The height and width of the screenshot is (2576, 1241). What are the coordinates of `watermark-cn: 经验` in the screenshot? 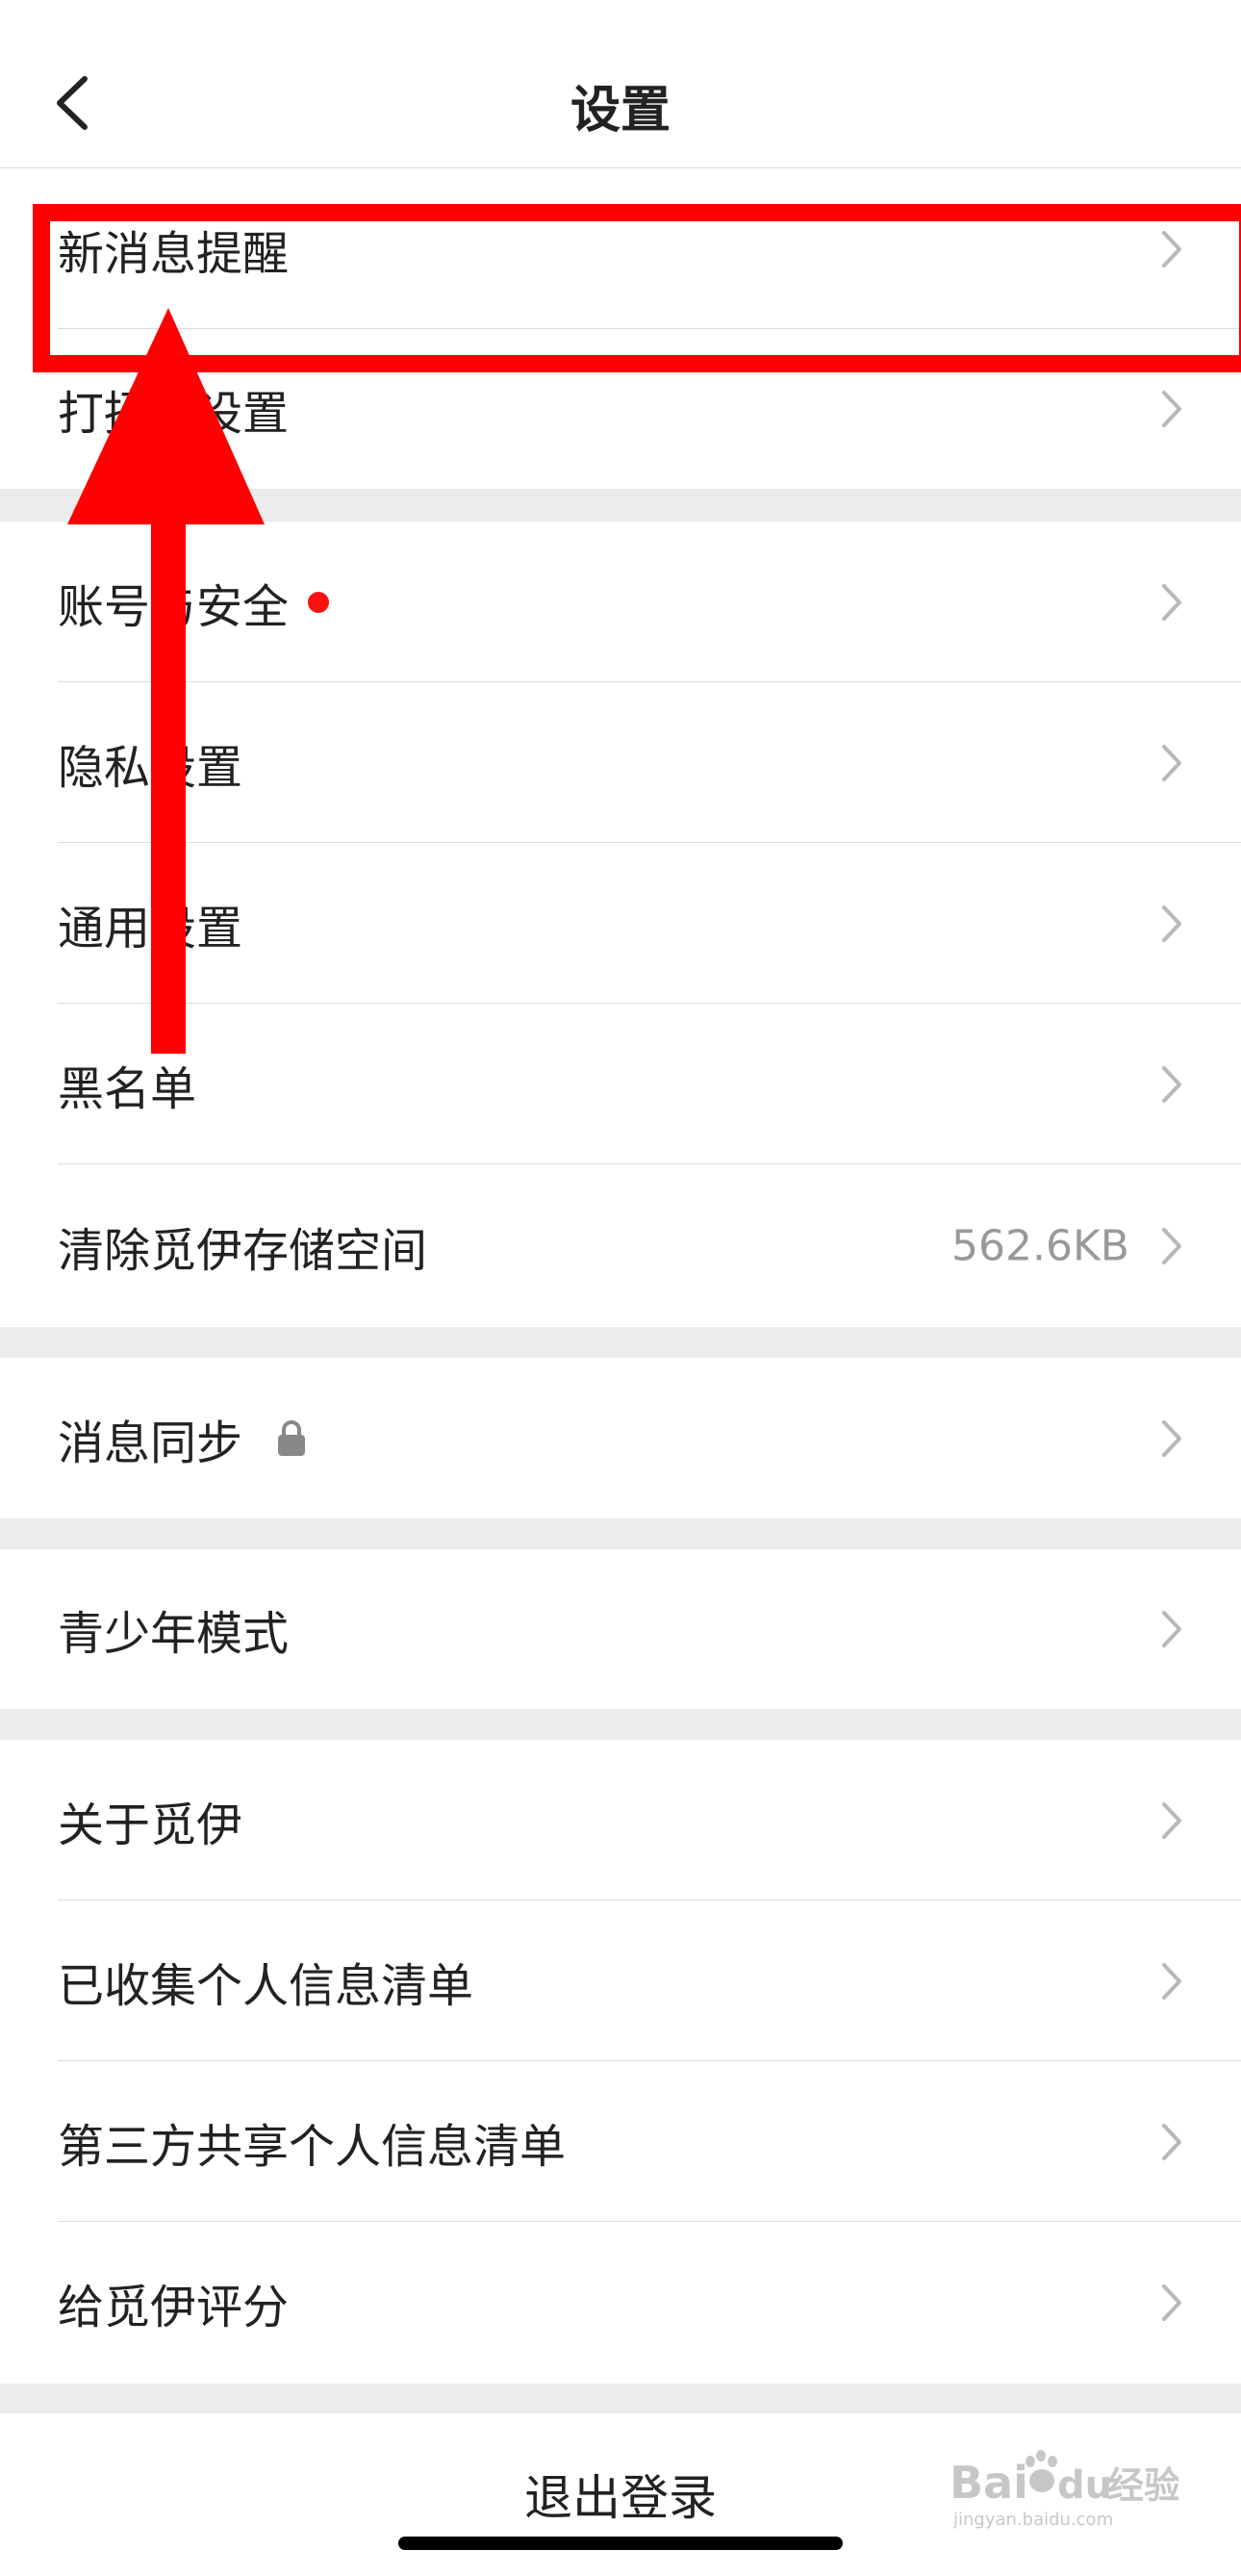 It's located at (1142, 2485).